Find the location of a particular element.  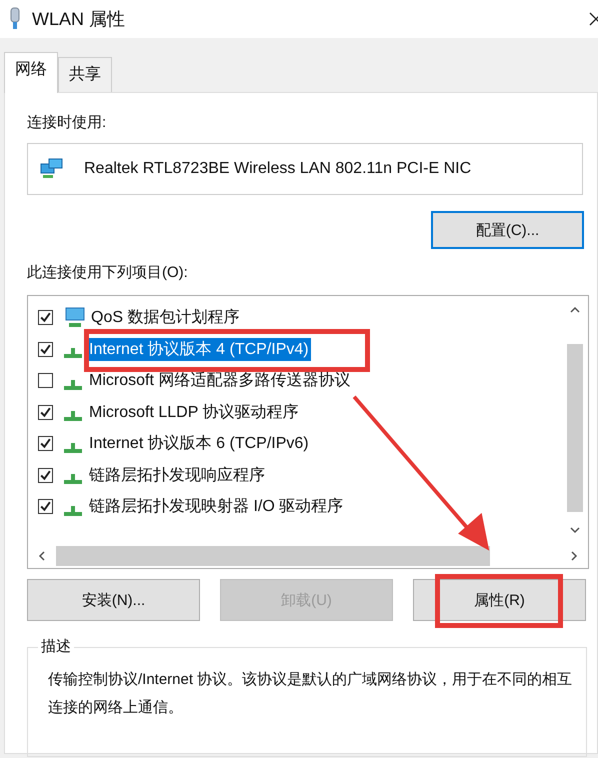

list-item: Microsoft LLDP 协议驱动程序 is located at coordinates (194, 412).